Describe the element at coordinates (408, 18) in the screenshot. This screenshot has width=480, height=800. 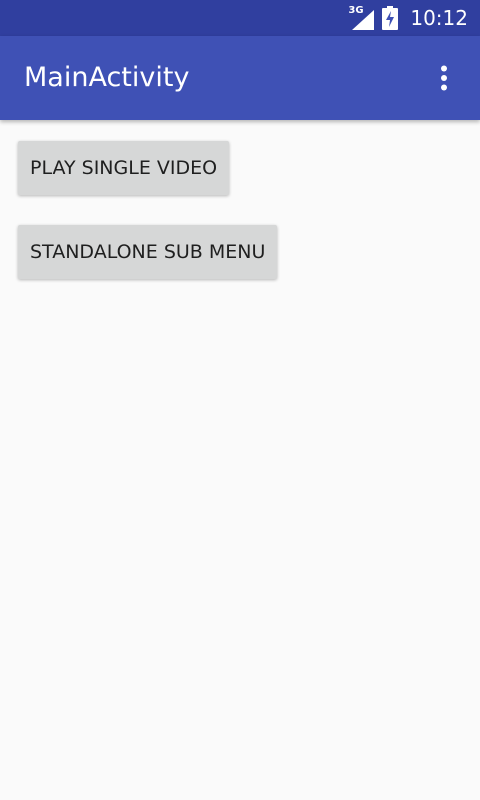
I see `status-icons: 3G 10:12` at that location.